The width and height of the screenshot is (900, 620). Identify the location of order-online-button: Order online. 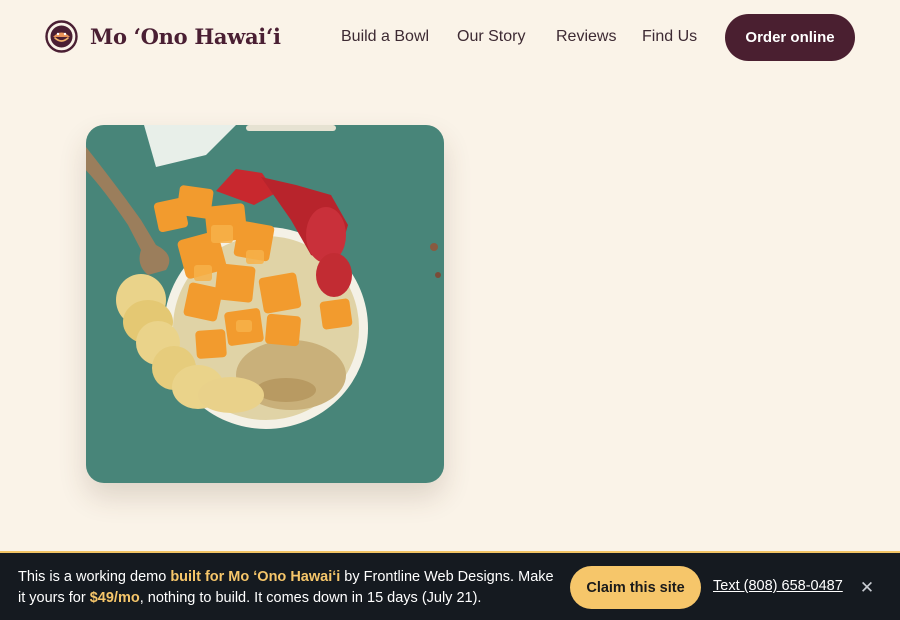
(790, 37).